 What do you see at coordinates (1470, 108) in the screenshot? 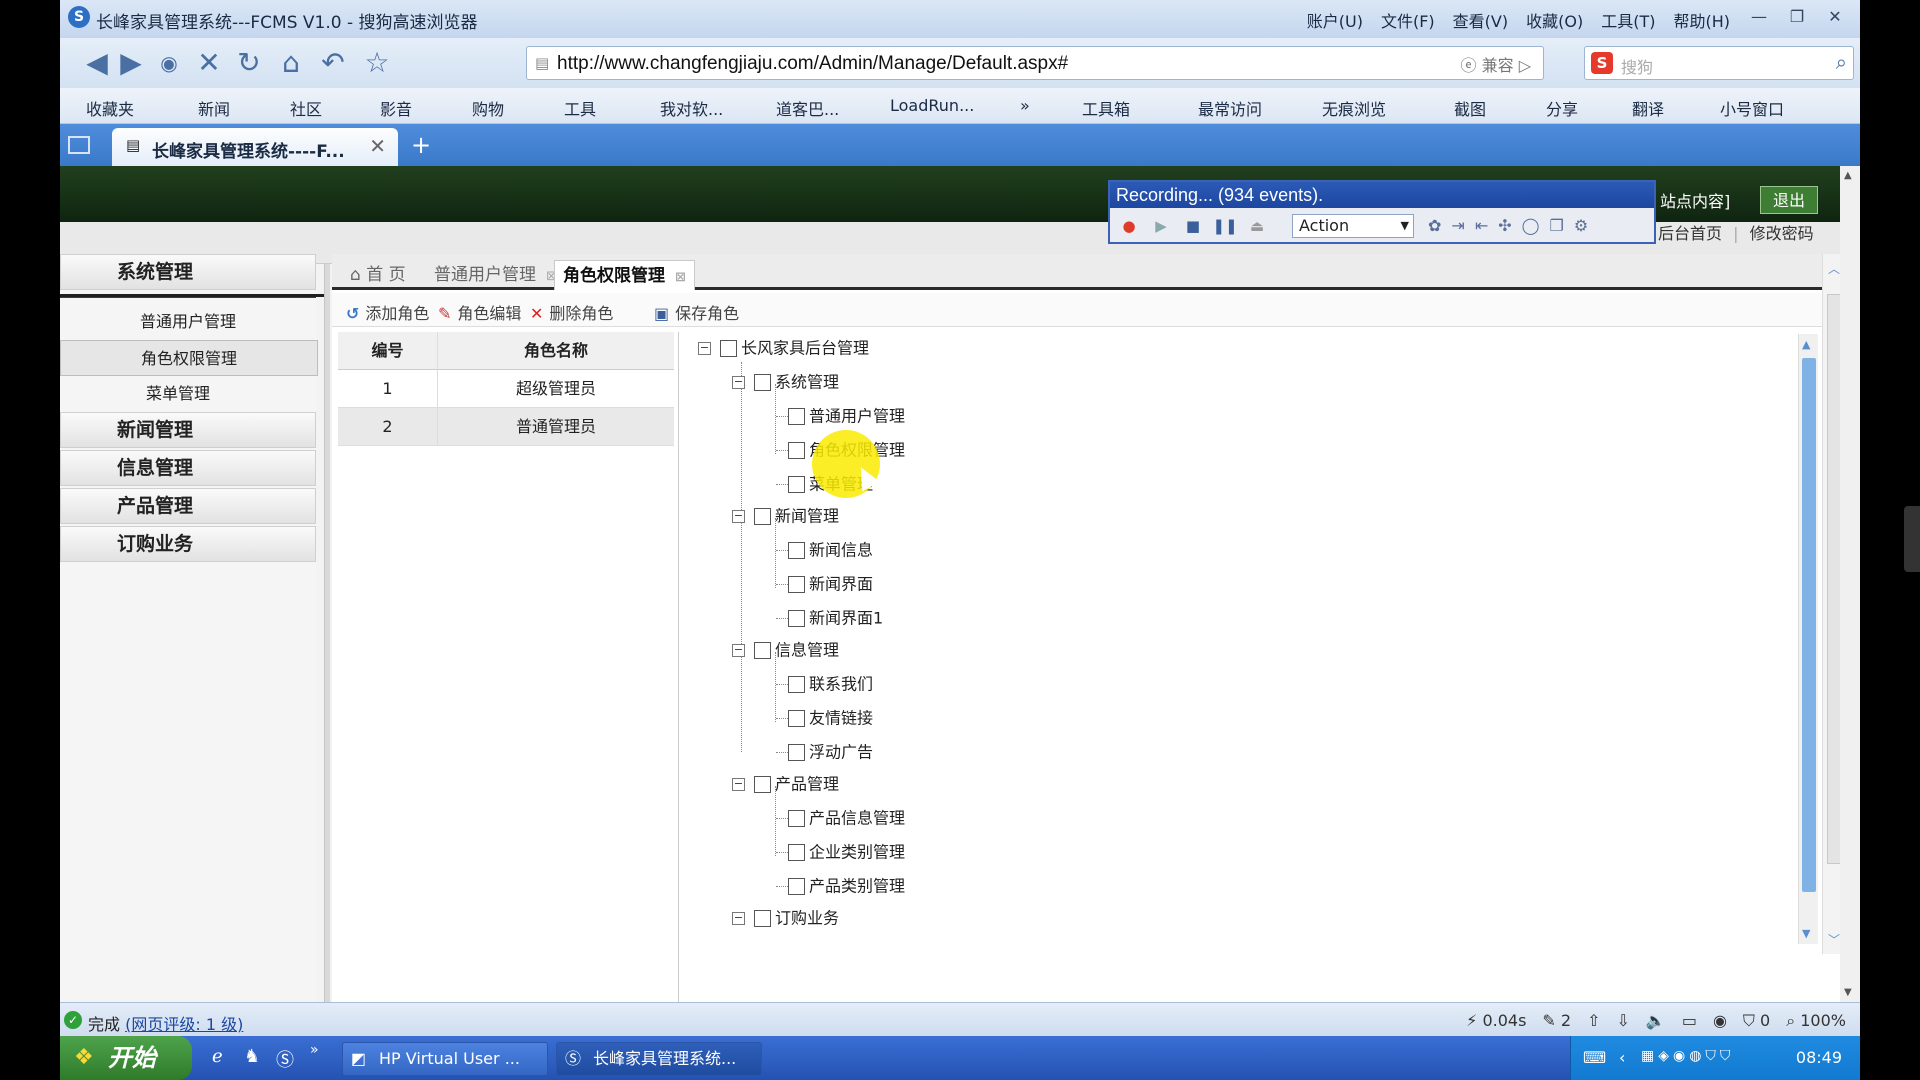
I see `fav-item: 截图` at bounding box center [1470, 108].